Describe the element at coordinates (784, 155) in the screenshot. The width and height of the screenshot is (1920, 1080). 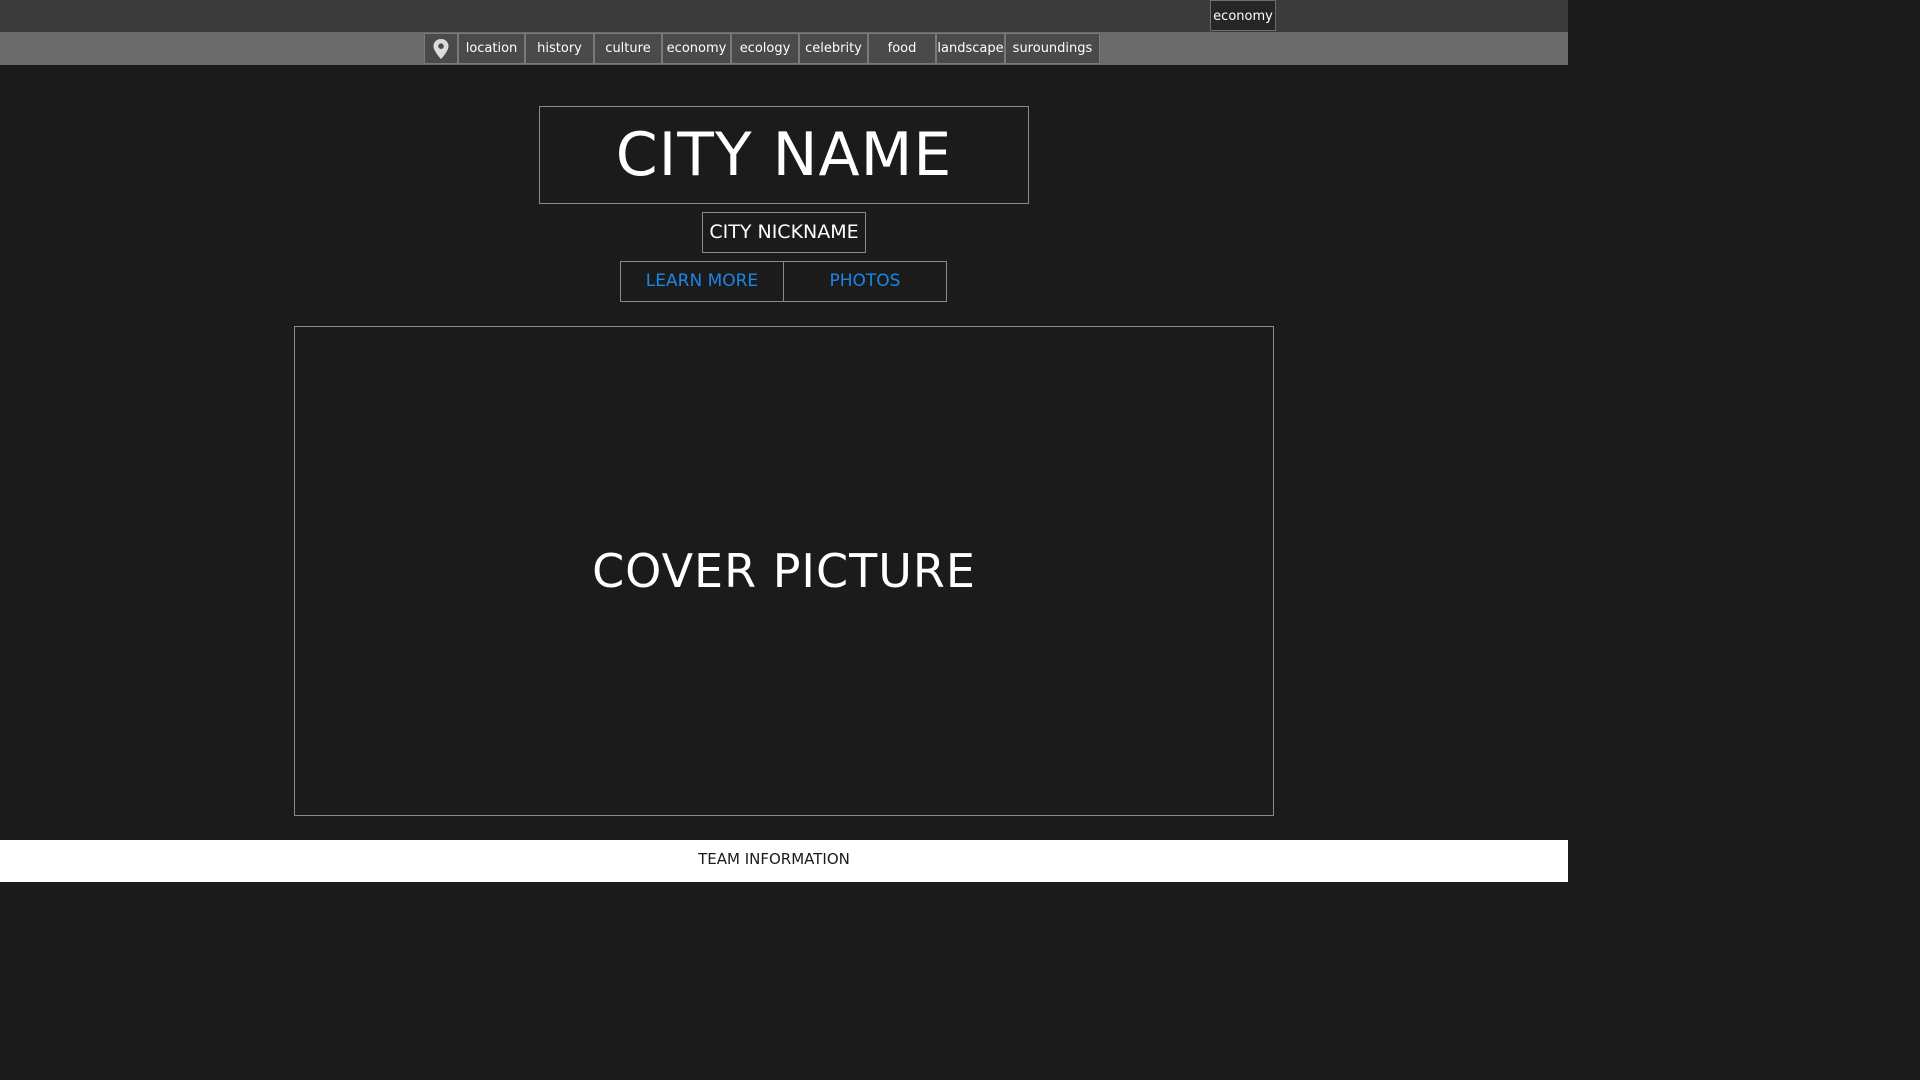
I see `city-name-title: CITY NAME` at that location.